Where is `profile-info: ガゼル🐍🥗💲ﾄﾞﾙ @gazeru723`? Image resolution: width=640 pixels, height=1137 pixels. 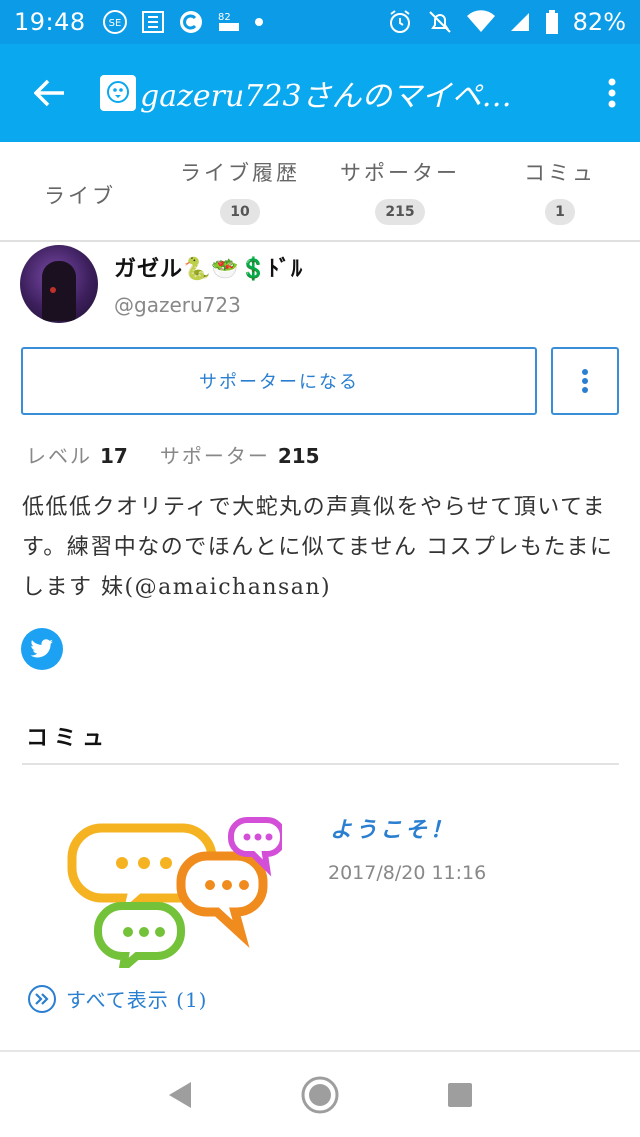 profile-info: ガゼル🐍🥗💲ﾄﾞﾙ @gazeru723 is located at coordinates (208, 284).